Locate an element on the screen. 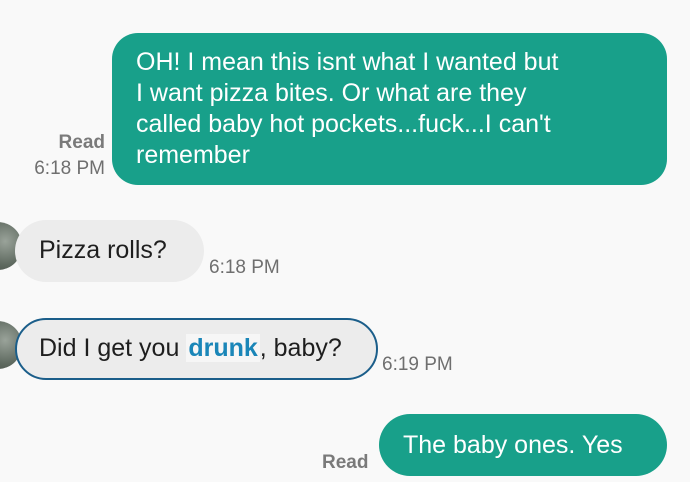  message-bubble-outgoing: The baby ones. Yes is located at coordinates (523, 445).